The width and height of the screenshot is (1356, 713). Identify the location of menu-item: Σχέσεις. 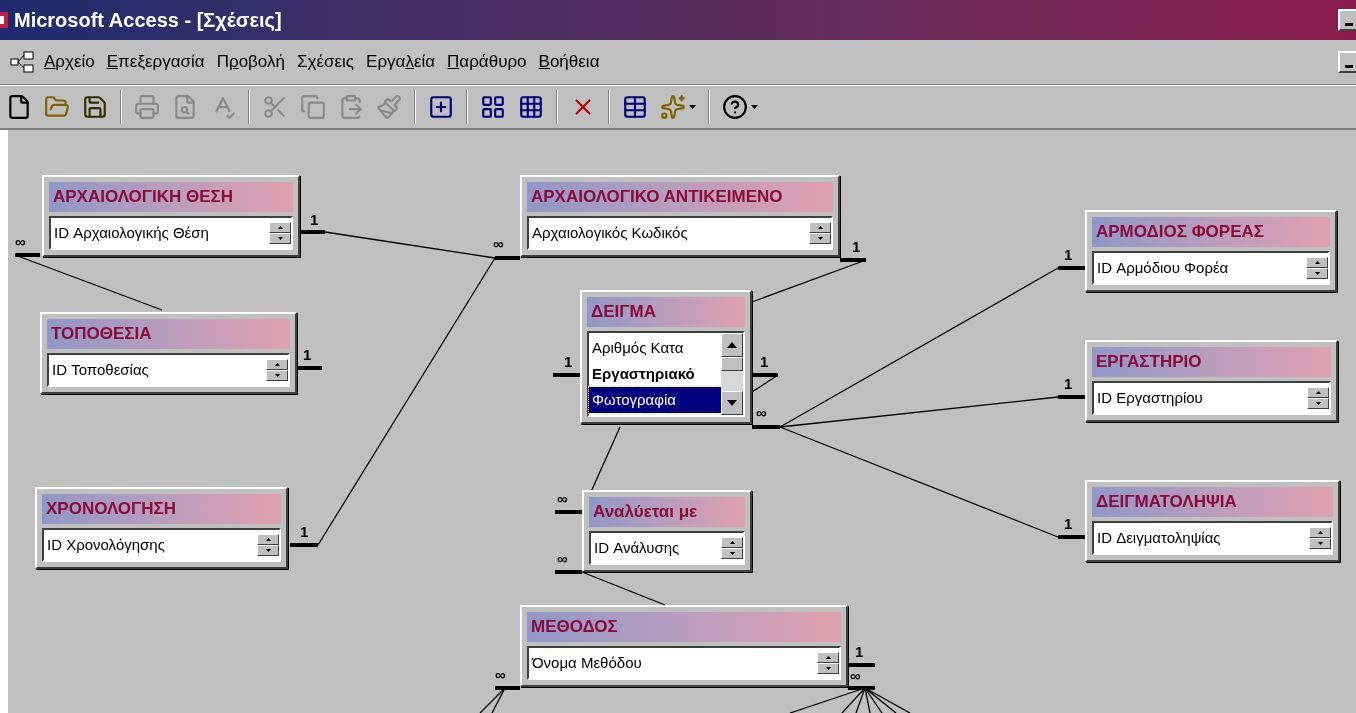
(325, 62).